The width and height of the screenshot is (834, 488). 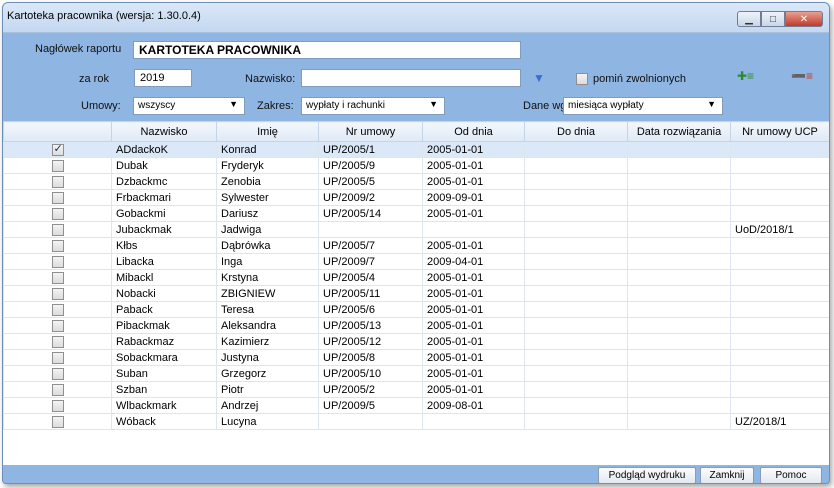 What do you see at coordinates (416, 373) in the screenshot?
I see `table-row: Suban Grzegorz UP/2005/10 2005-01-01` at bounding box center [416, 373].